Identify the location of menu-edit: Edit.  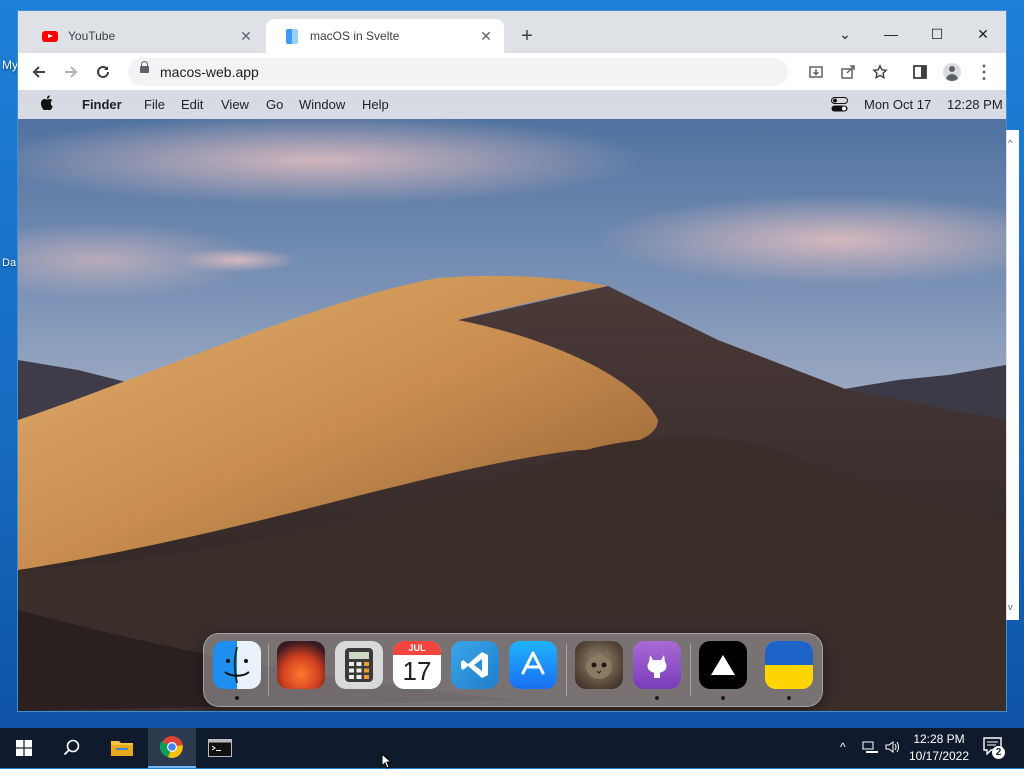
(192, 104).